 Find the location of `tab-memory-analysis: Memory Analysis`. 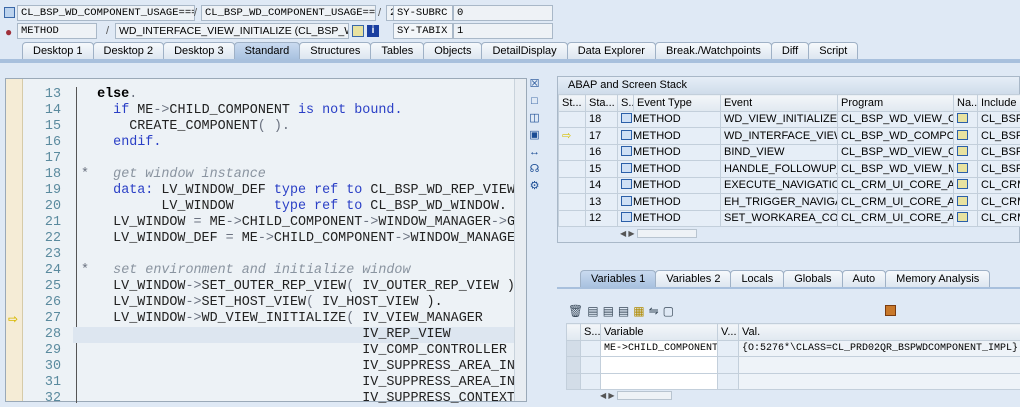

tab-memory-analysis: Memory Analysis is located at coordinates (937, 278).